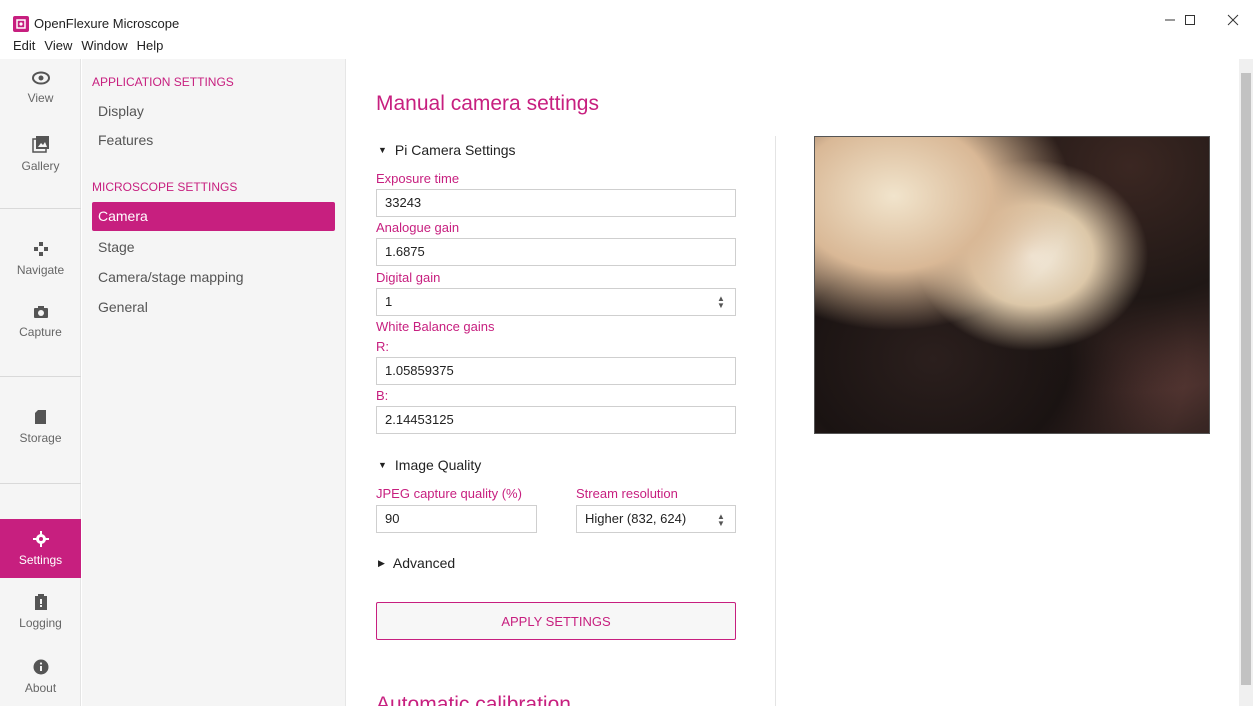 This screenshot has width=1253, height=706. I want to click on menu-bar: Edit View Window Help, so click(81, 48).